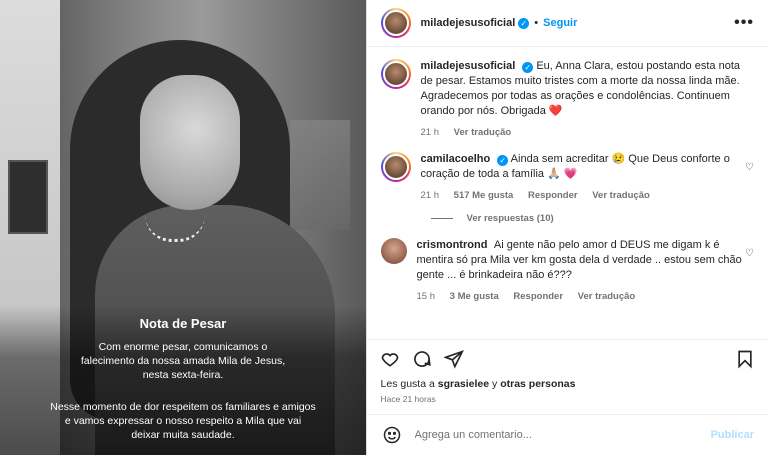 This screenshot has width=768, height=455. I want to click on wall-frame, so click(28, 197).